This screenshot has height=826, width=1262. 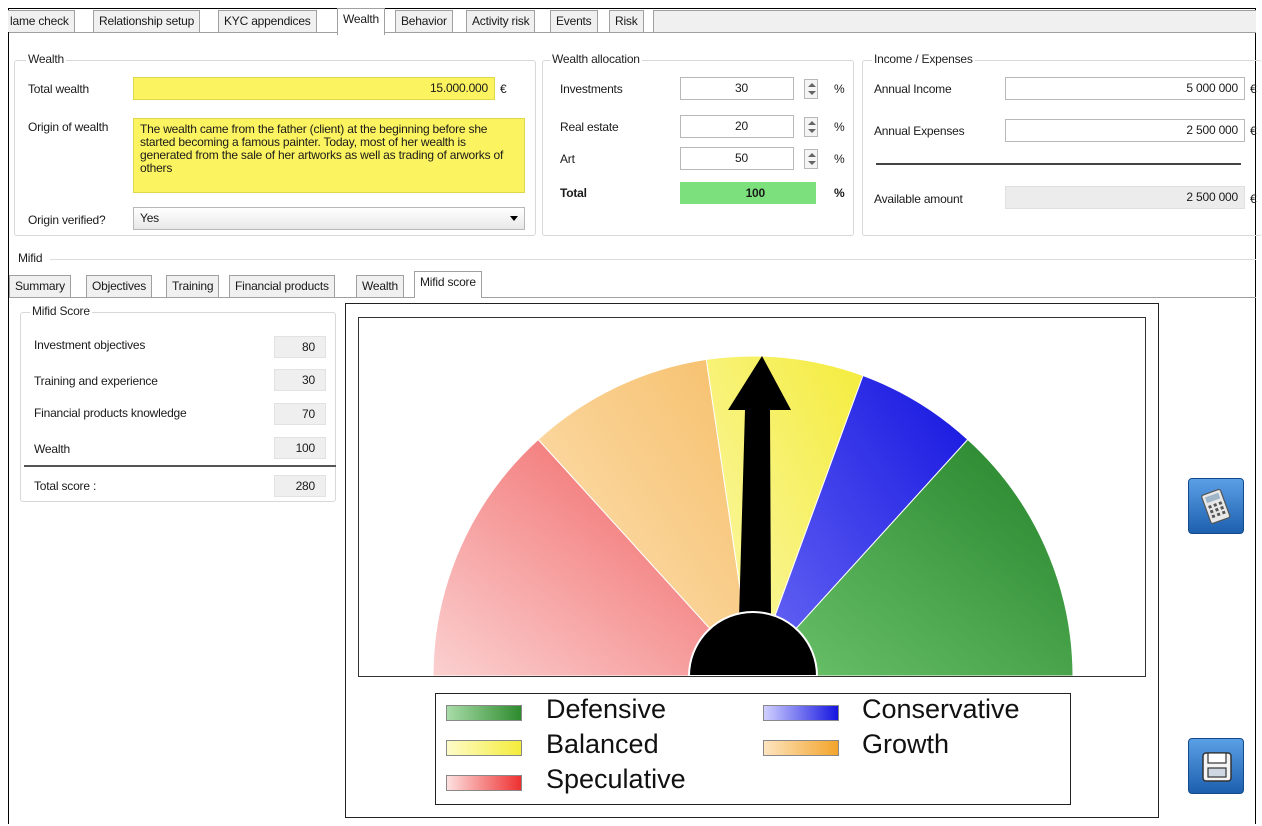 What do you see at coordinates (748, 193) in the screenshot?
I see `allocation-total-value: 100` at bounding box center [748, 193].